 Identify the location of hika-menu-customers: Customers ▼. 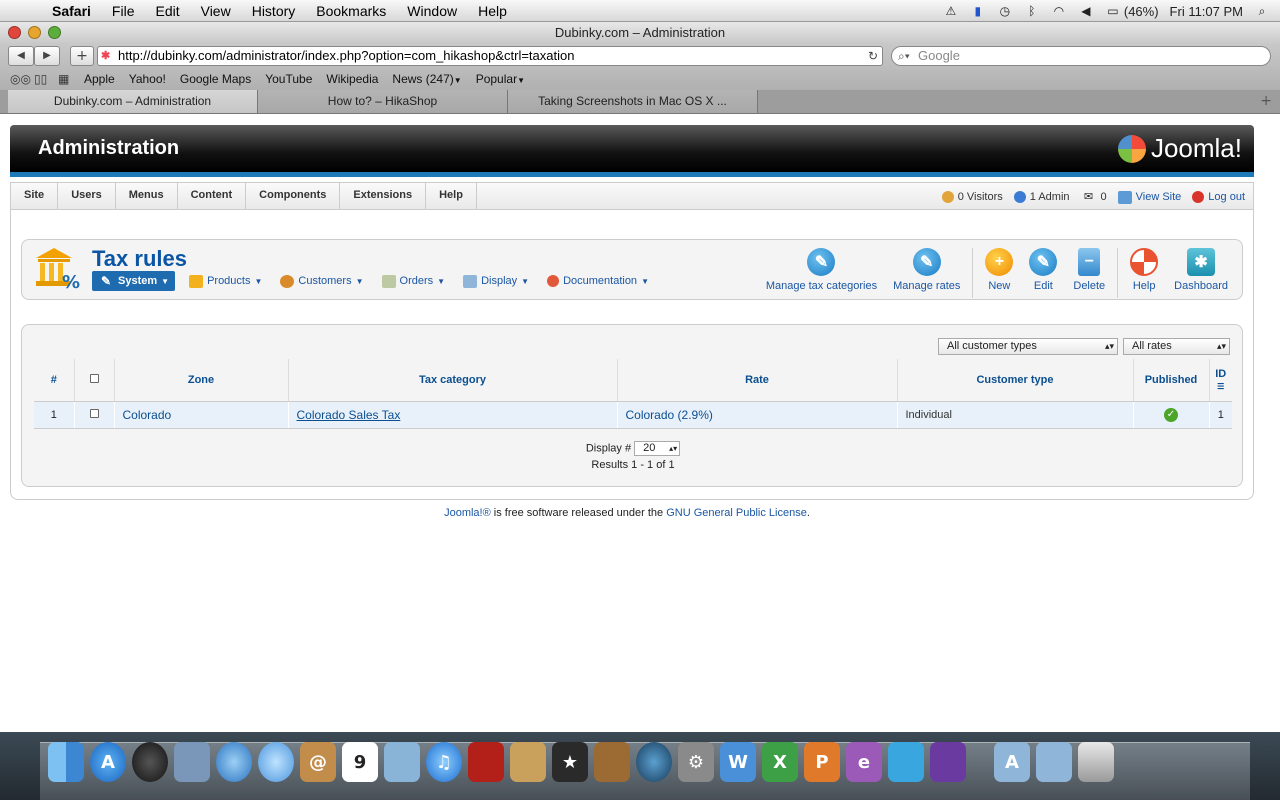
(321, 281).